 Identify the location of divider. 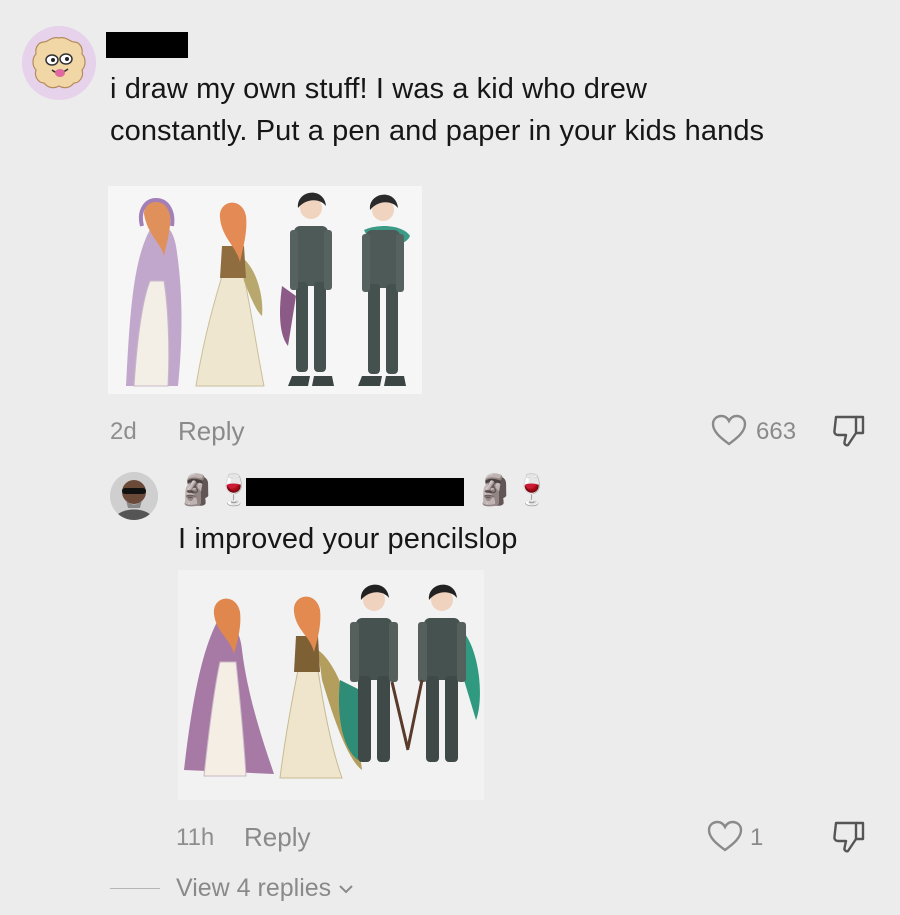
(135, 888).